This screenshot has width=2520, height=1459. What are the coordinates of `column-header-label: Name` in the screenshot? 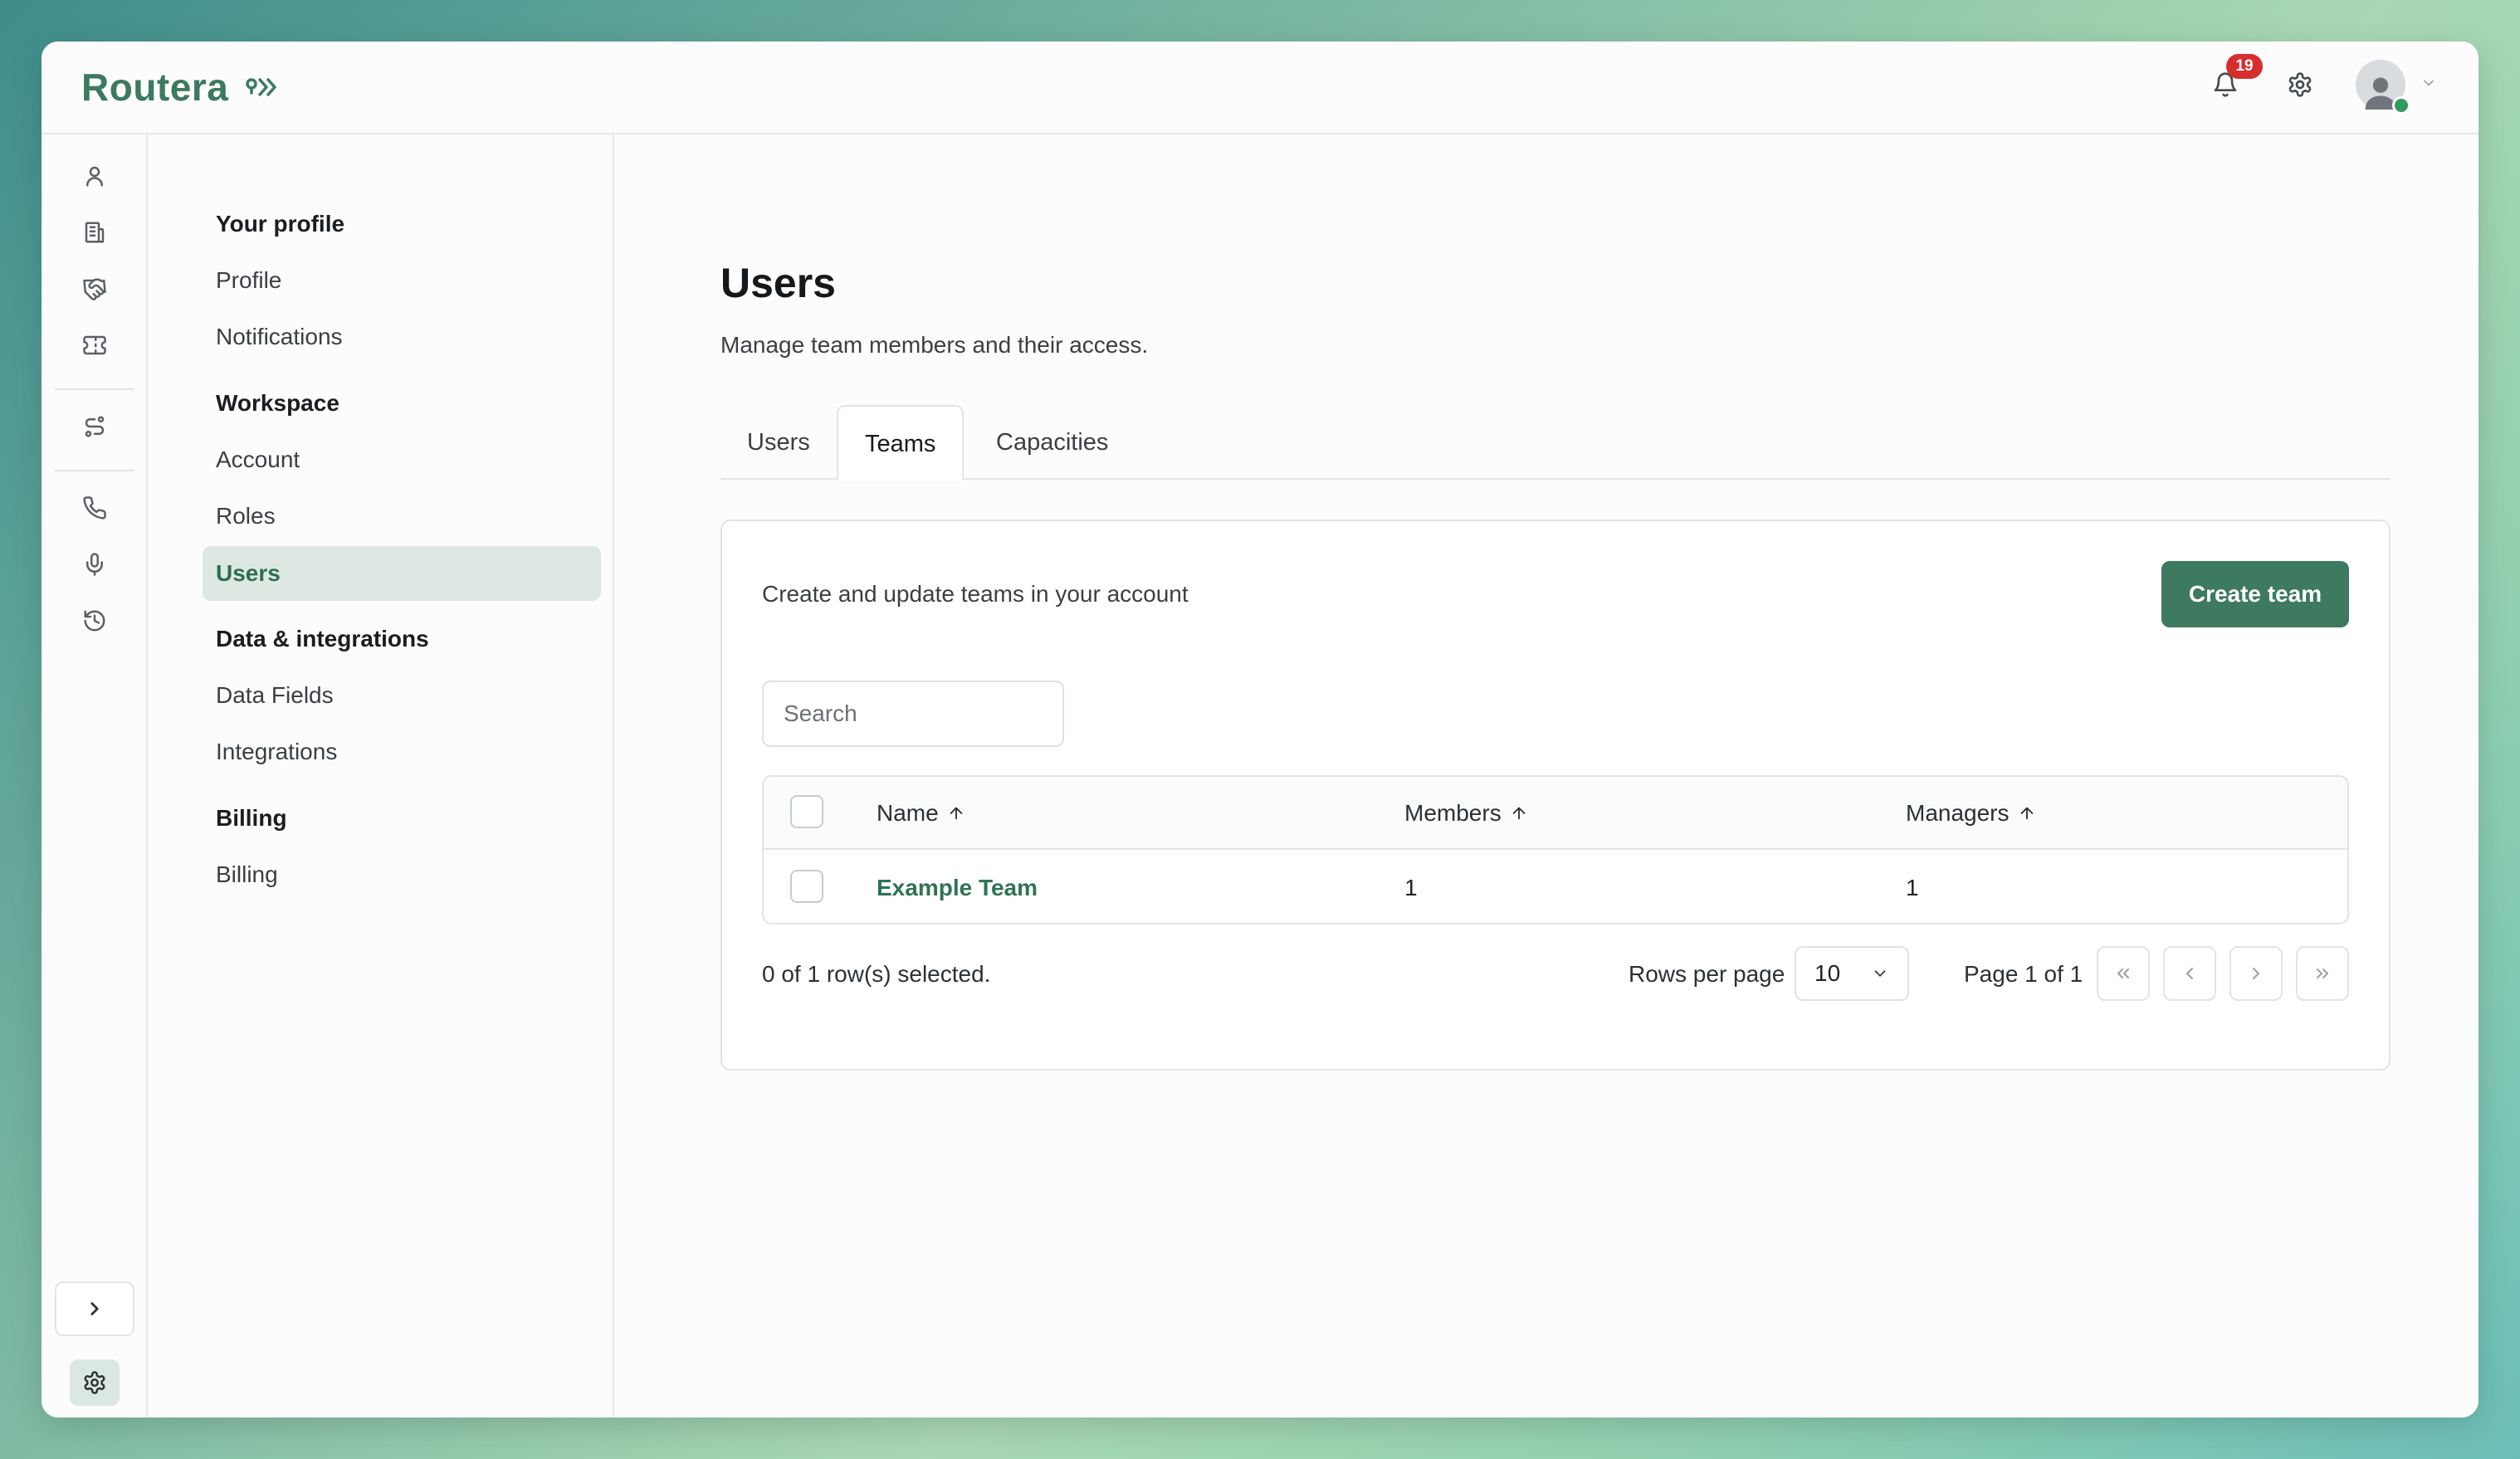 It's located at (908, 813).